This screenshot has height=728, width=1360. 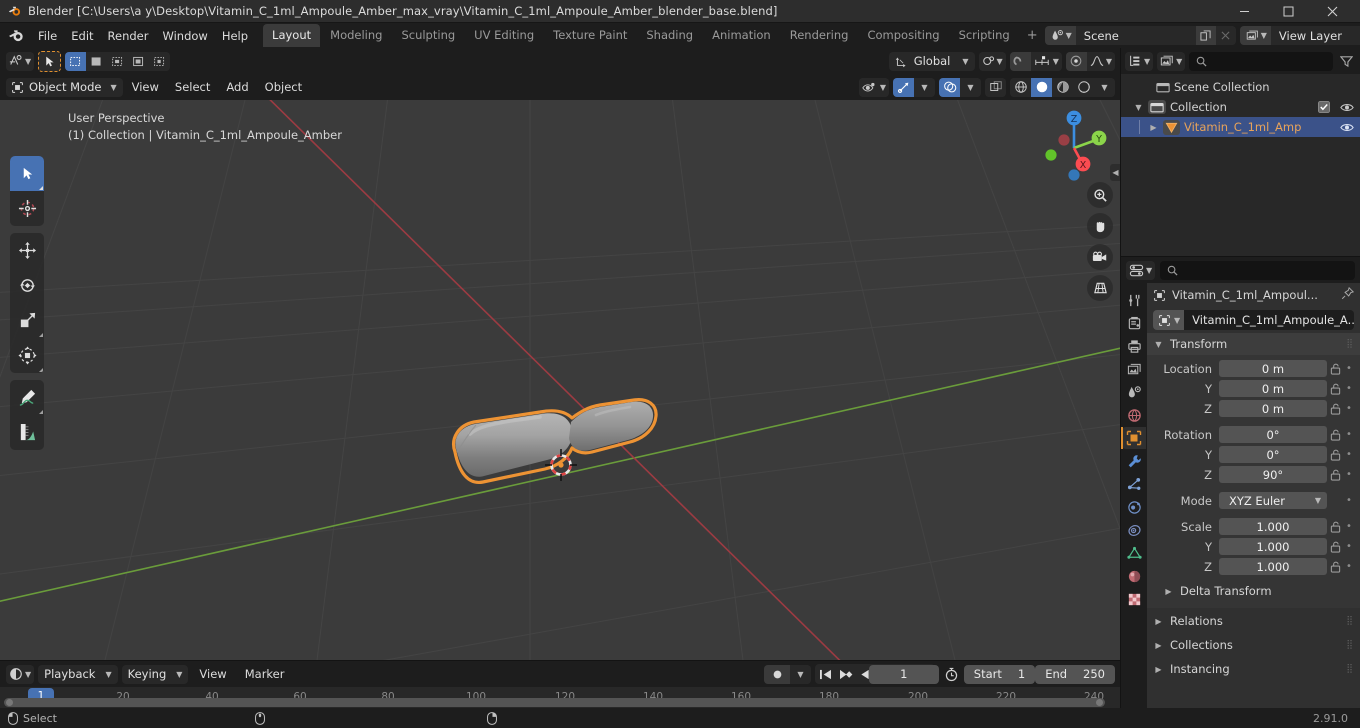 What do you see at coordinates (265, 674) in the screenshot?
I see `timeline-menu-marker: Marker` at bounding box center [265, 674].